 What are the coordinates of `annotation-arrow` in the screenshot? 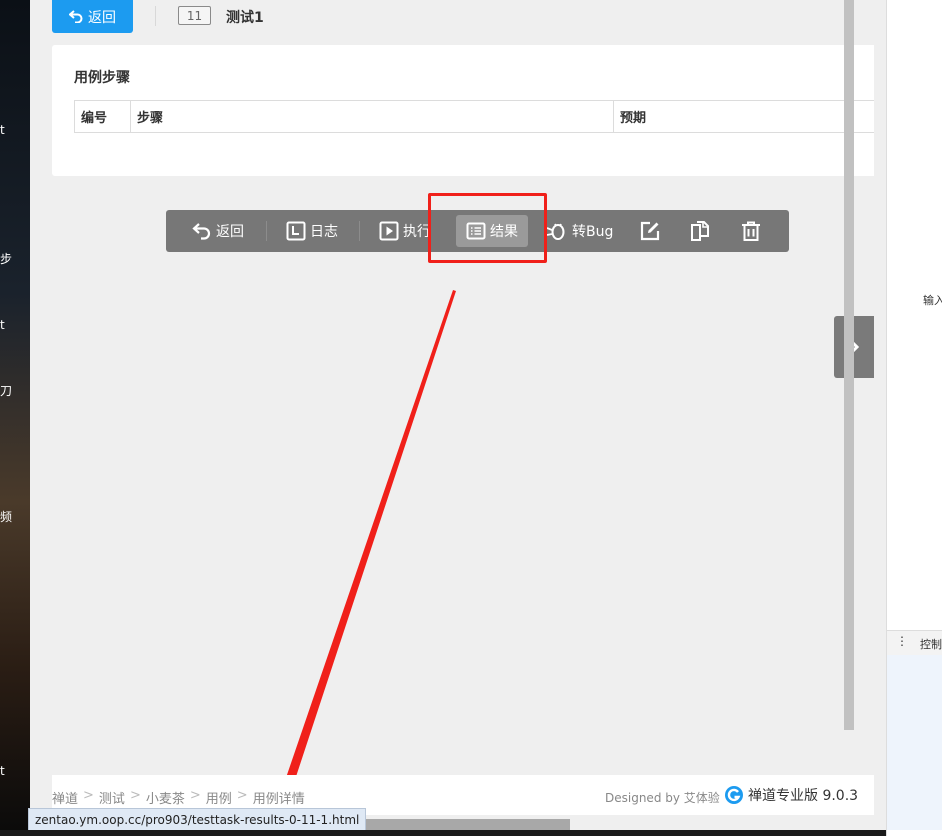 It's located at (360, 556).